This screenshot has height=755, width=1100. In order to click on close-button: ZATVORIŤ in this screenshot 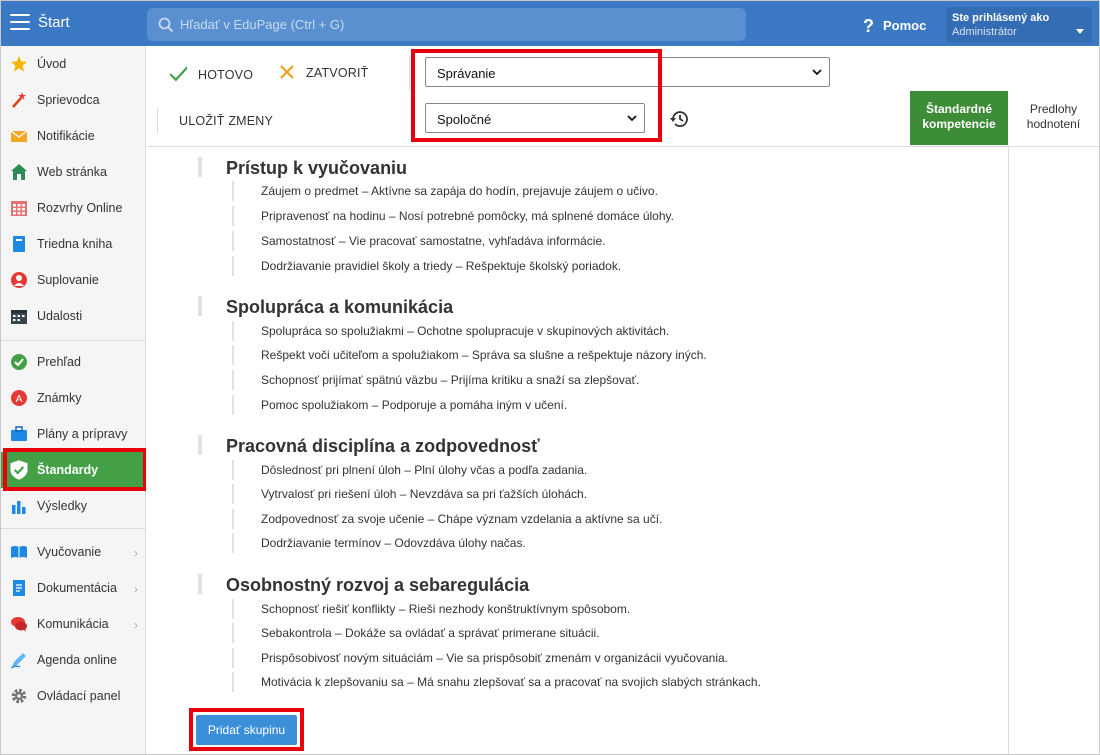, I will do `click(323, 72)`.